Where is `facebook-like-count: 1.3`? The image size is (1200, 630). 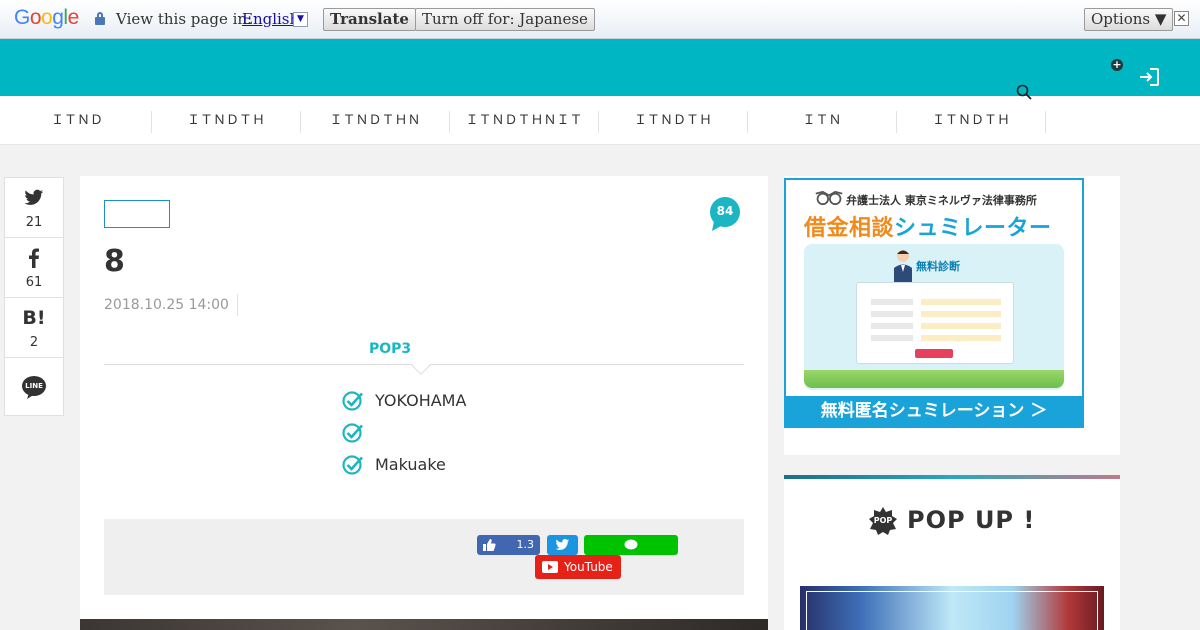 facebook-like-count: 1.3 is located at coordinates (525, 544).